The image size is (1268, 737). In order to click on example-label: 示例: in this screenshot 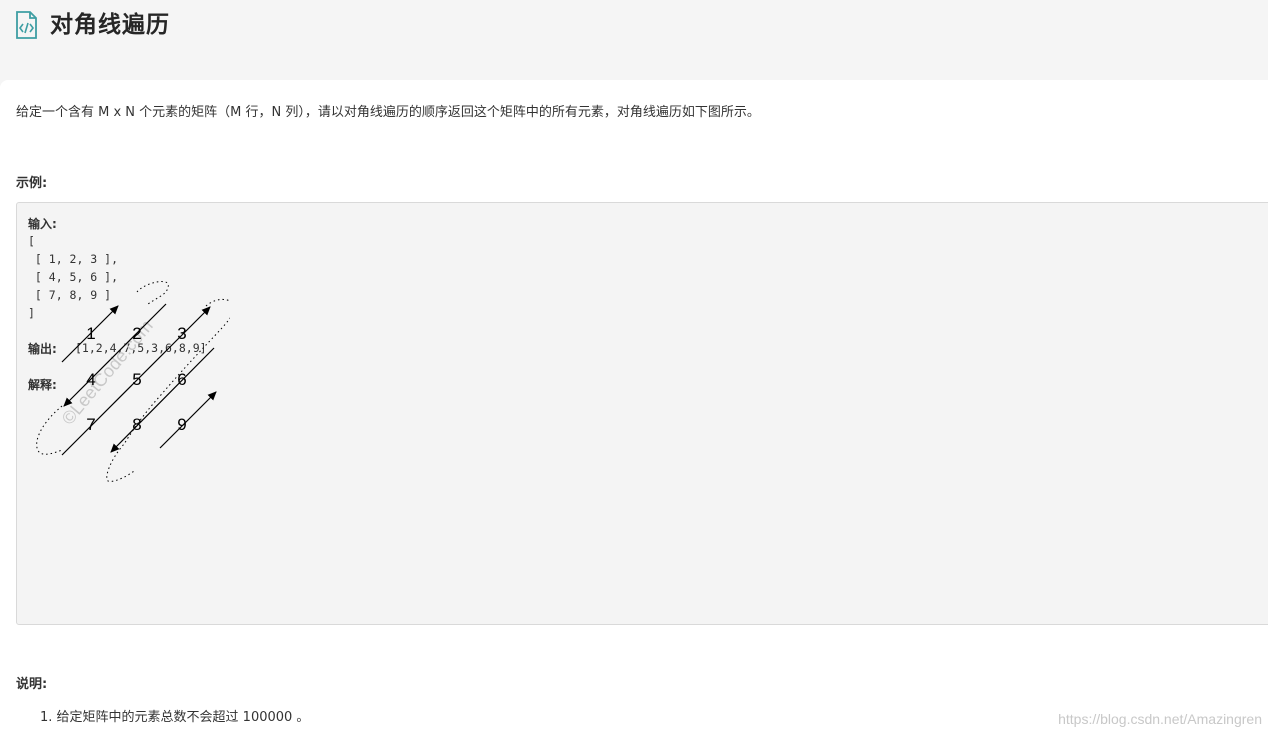, I will do `click(32, 183)`.